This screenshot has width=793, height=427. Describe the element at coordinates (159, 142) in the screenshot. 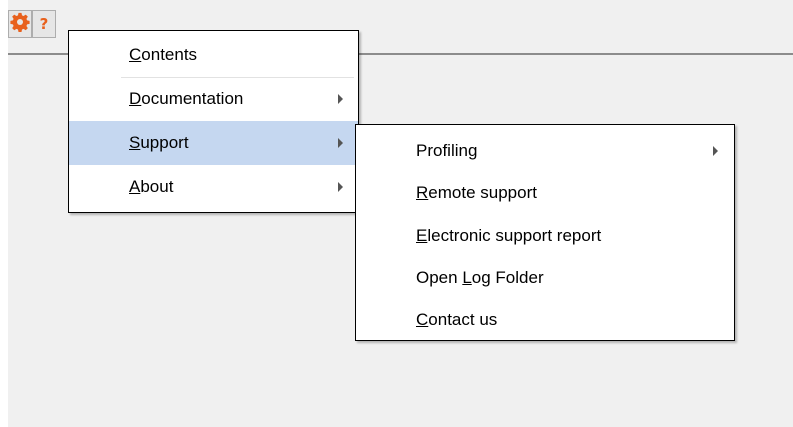

I see `menu-item-label: Support` at that location.